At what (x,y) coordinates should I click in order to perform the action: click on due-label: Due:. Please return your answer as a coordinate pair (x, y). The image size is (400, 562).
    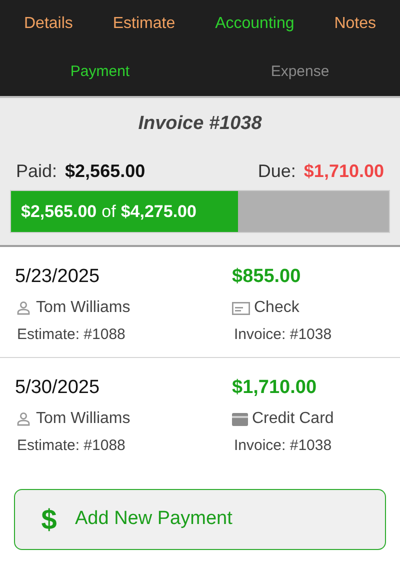
    Looking at the image, I should click on (277, 171).